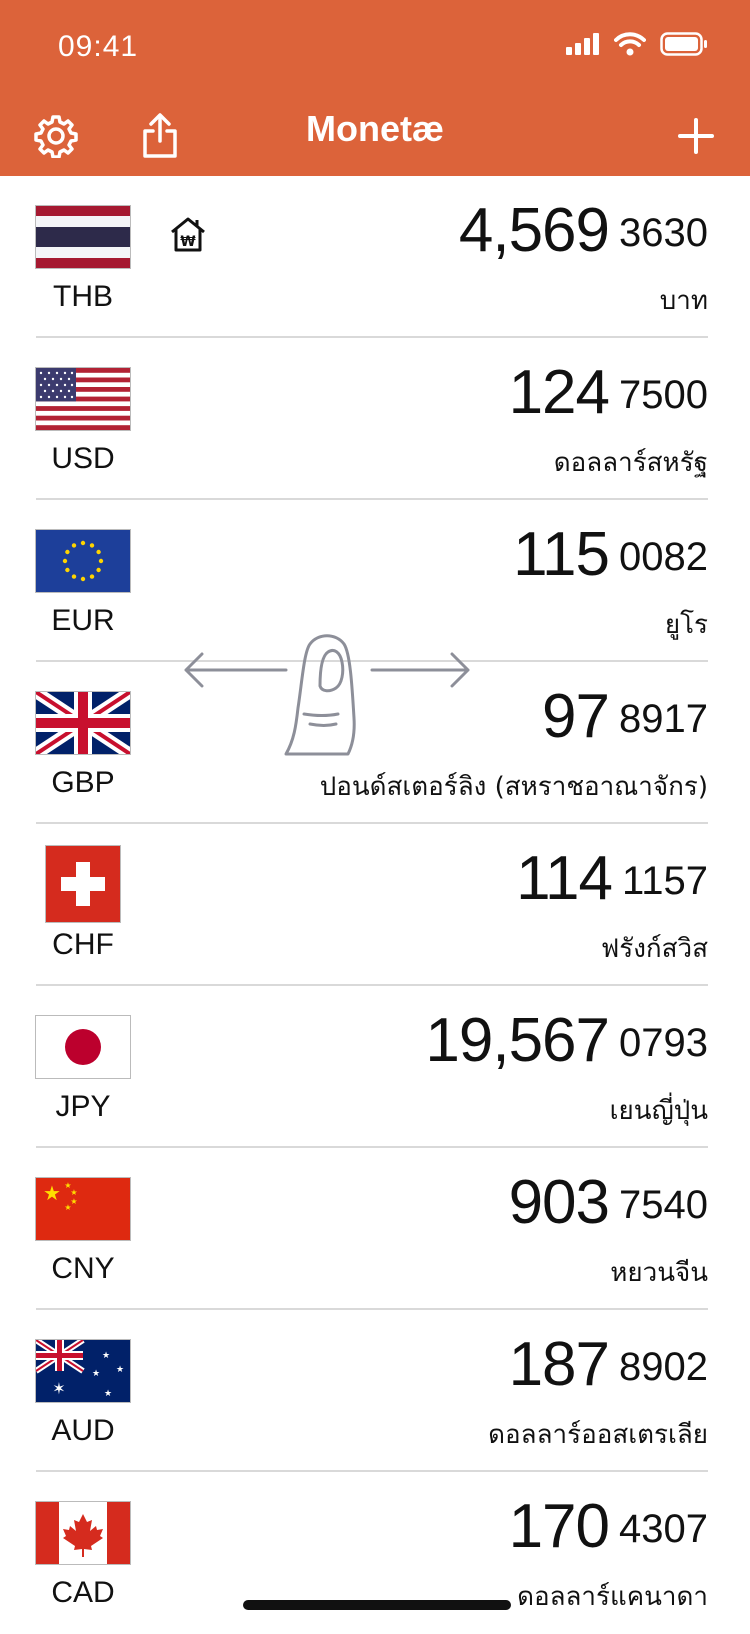 The height and width of the screenshot is (1634, 750). Describe the element at coordinates (683, 44) in the screenshot. I see `battery-icon` at that location.